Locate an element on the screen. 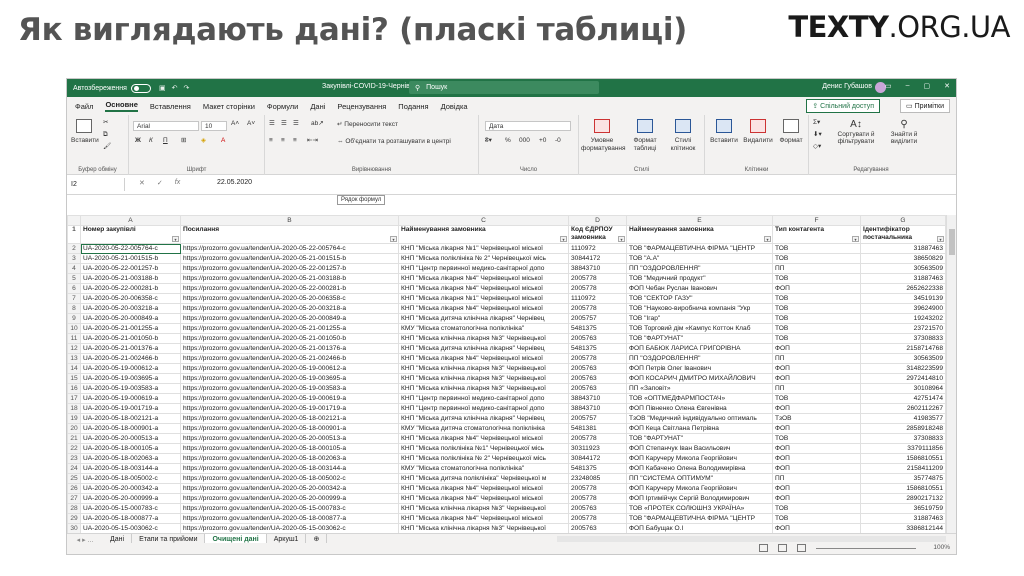 The height and width of the screenshot is (576, 1024). number-format-select: Дата is located at coordinates (528, 126).